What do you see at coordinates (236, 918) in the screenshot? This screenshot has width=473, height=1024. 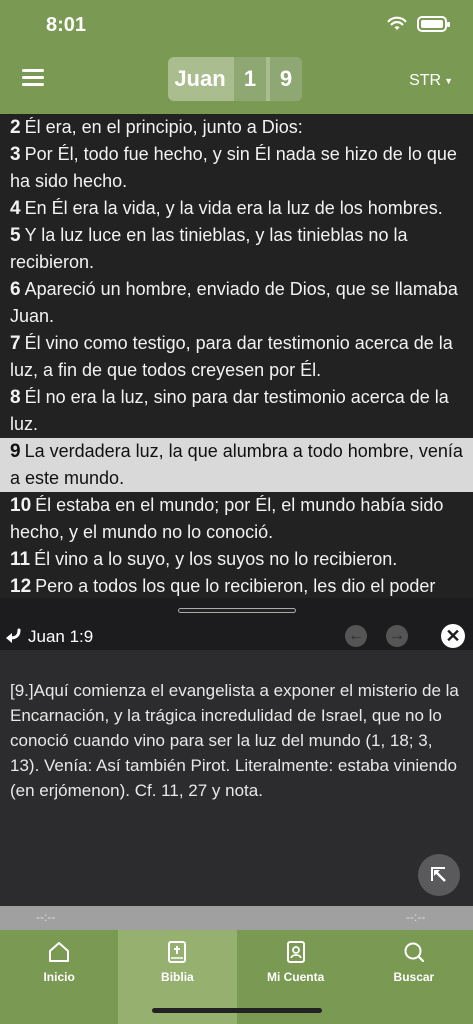 I see `audio-progress-bar: --:-- --:--` at bounding box center [236, 918].